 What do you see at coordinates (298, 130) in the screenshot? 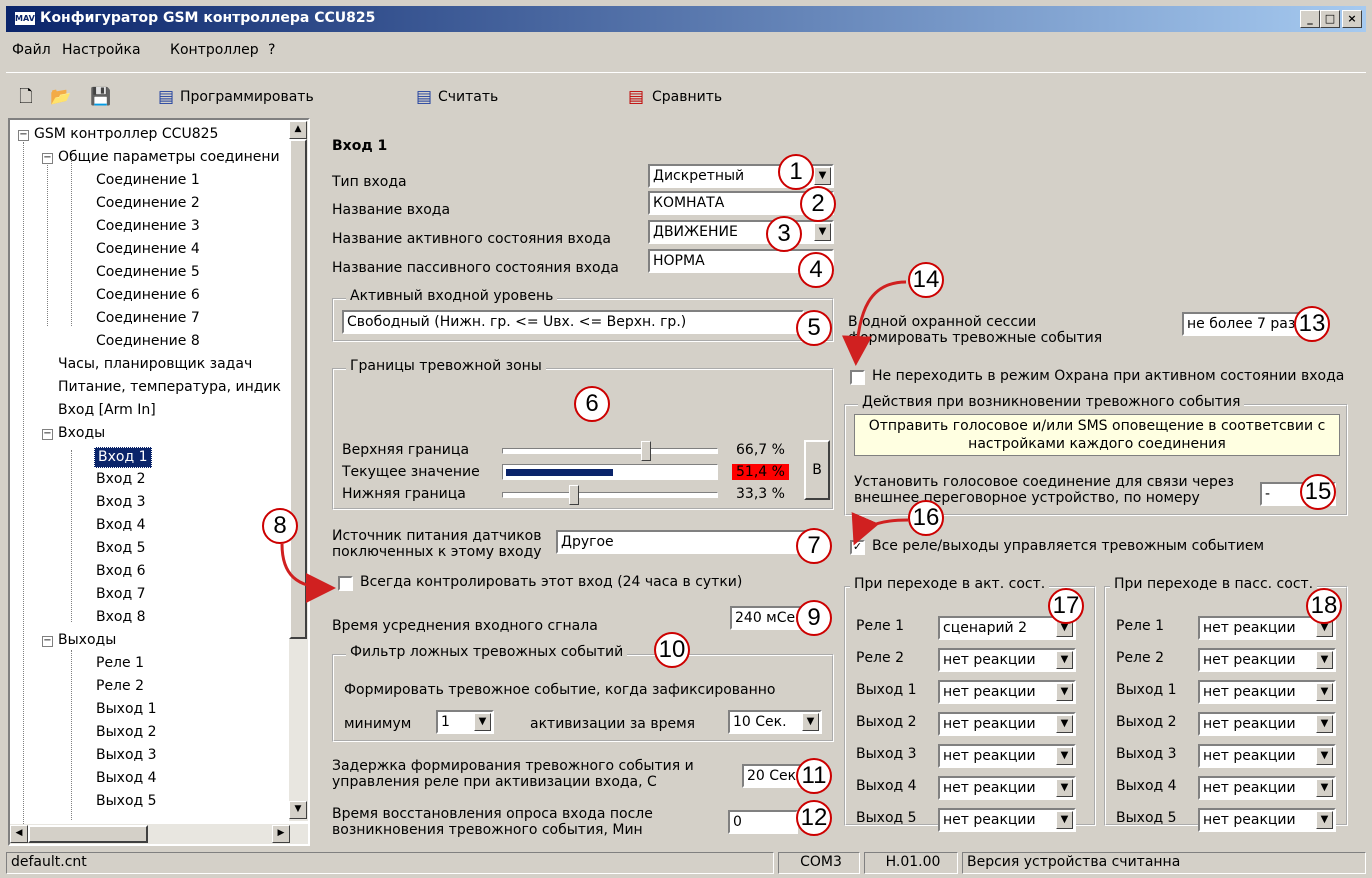
I see `scroll-up-icon: ▲` at bounding box center [298, 130].